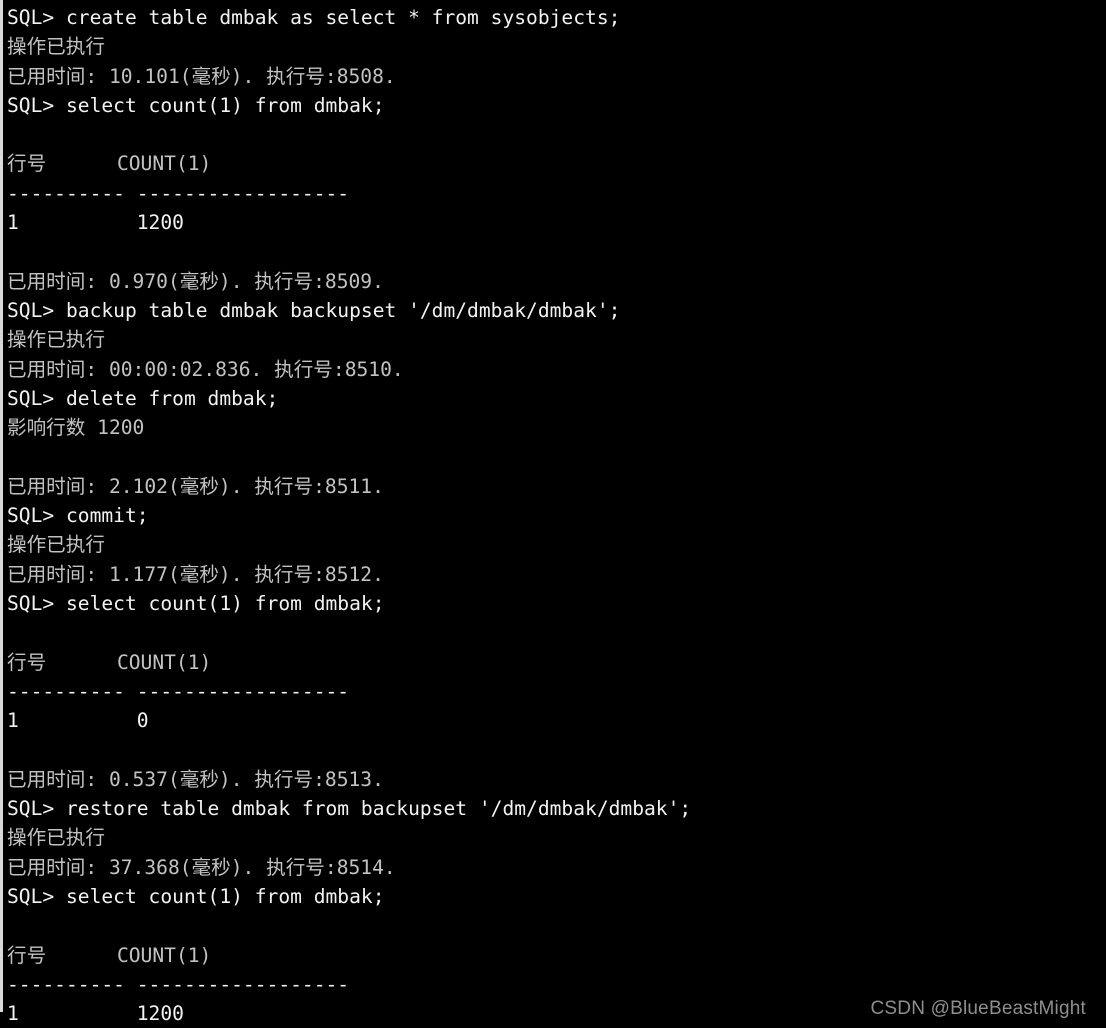 This screenshot has width=1106, height=1028. What do you see at coordinates (195, 574) in the screenshot?
I see `terminal-line-timing: 已用时间: 1.177(毫秒). 执行号:8512.` at bounding box center [195, 574].